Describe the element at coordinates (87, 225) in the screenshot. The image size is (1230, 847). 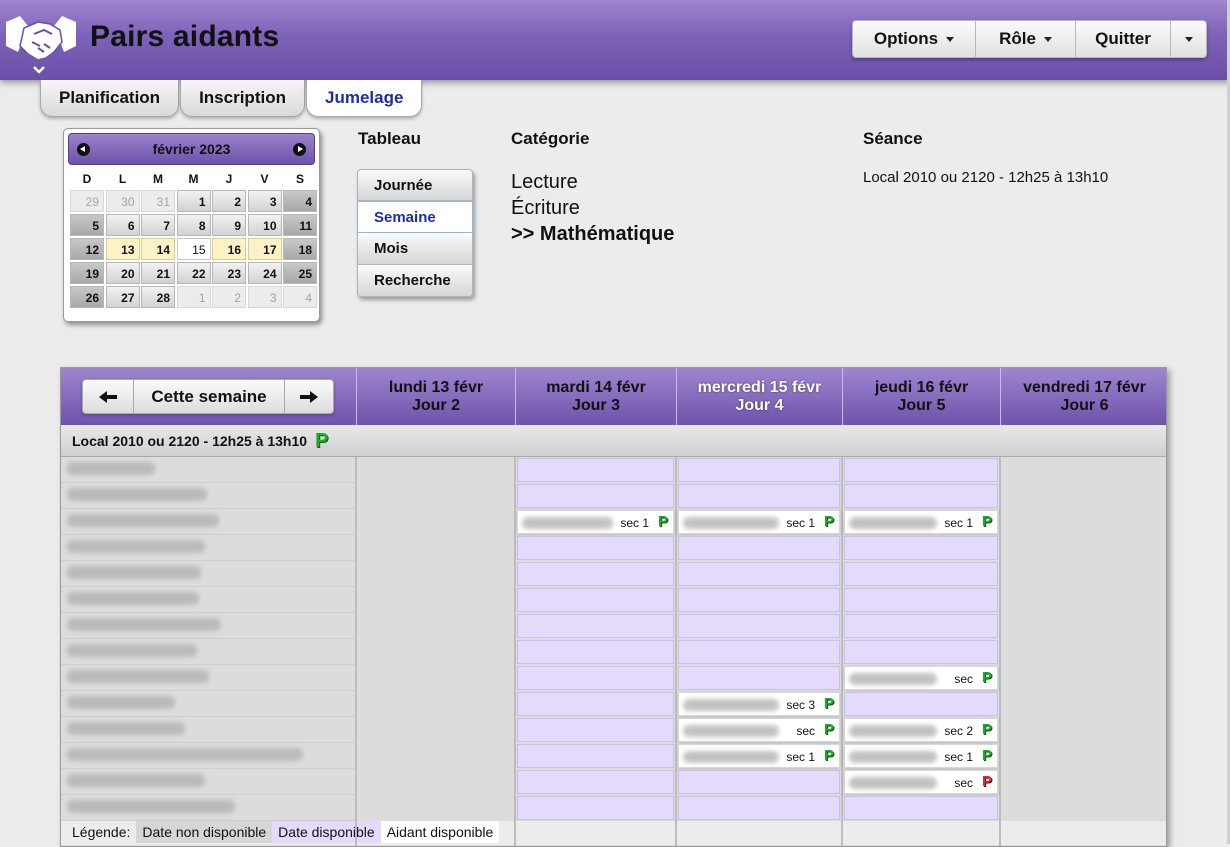
I see `calendar-day: 5` at that location.